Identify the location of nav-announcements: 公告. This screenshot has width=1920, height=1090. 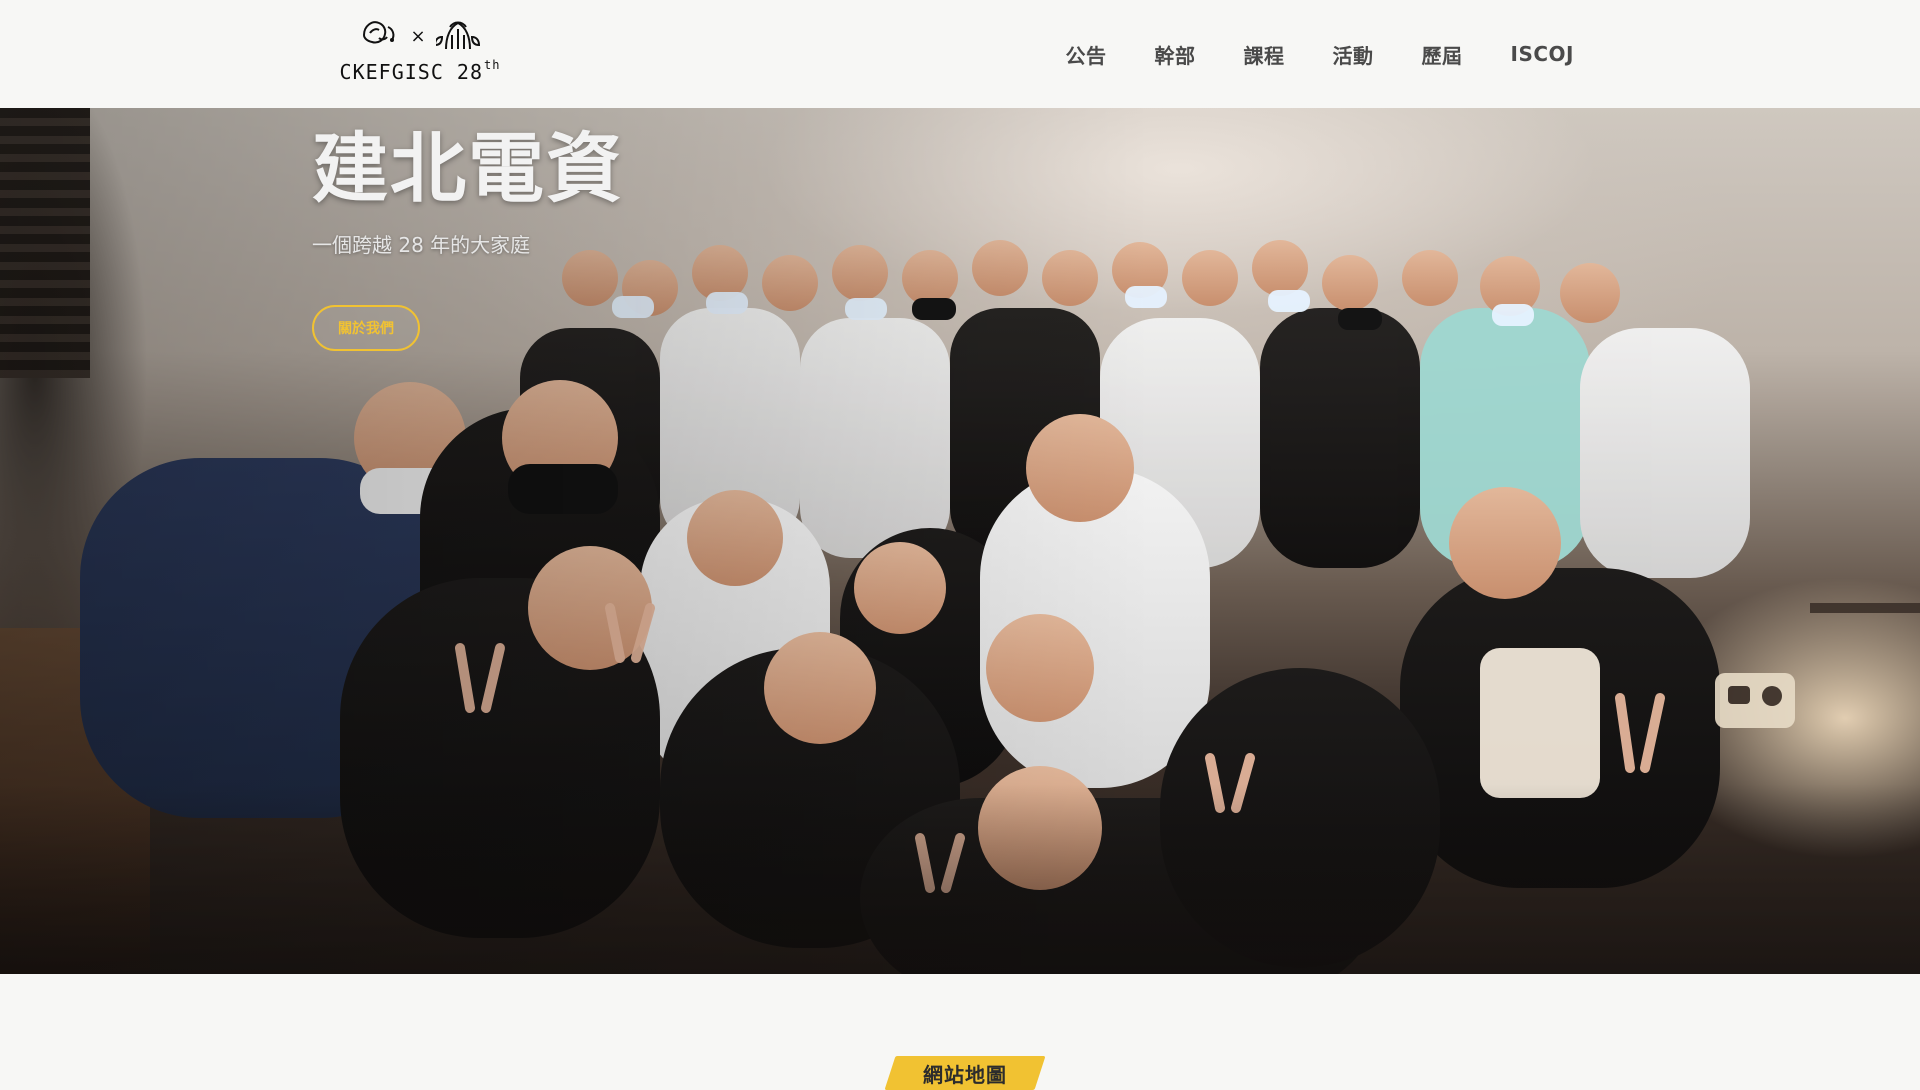
(1086, 54).